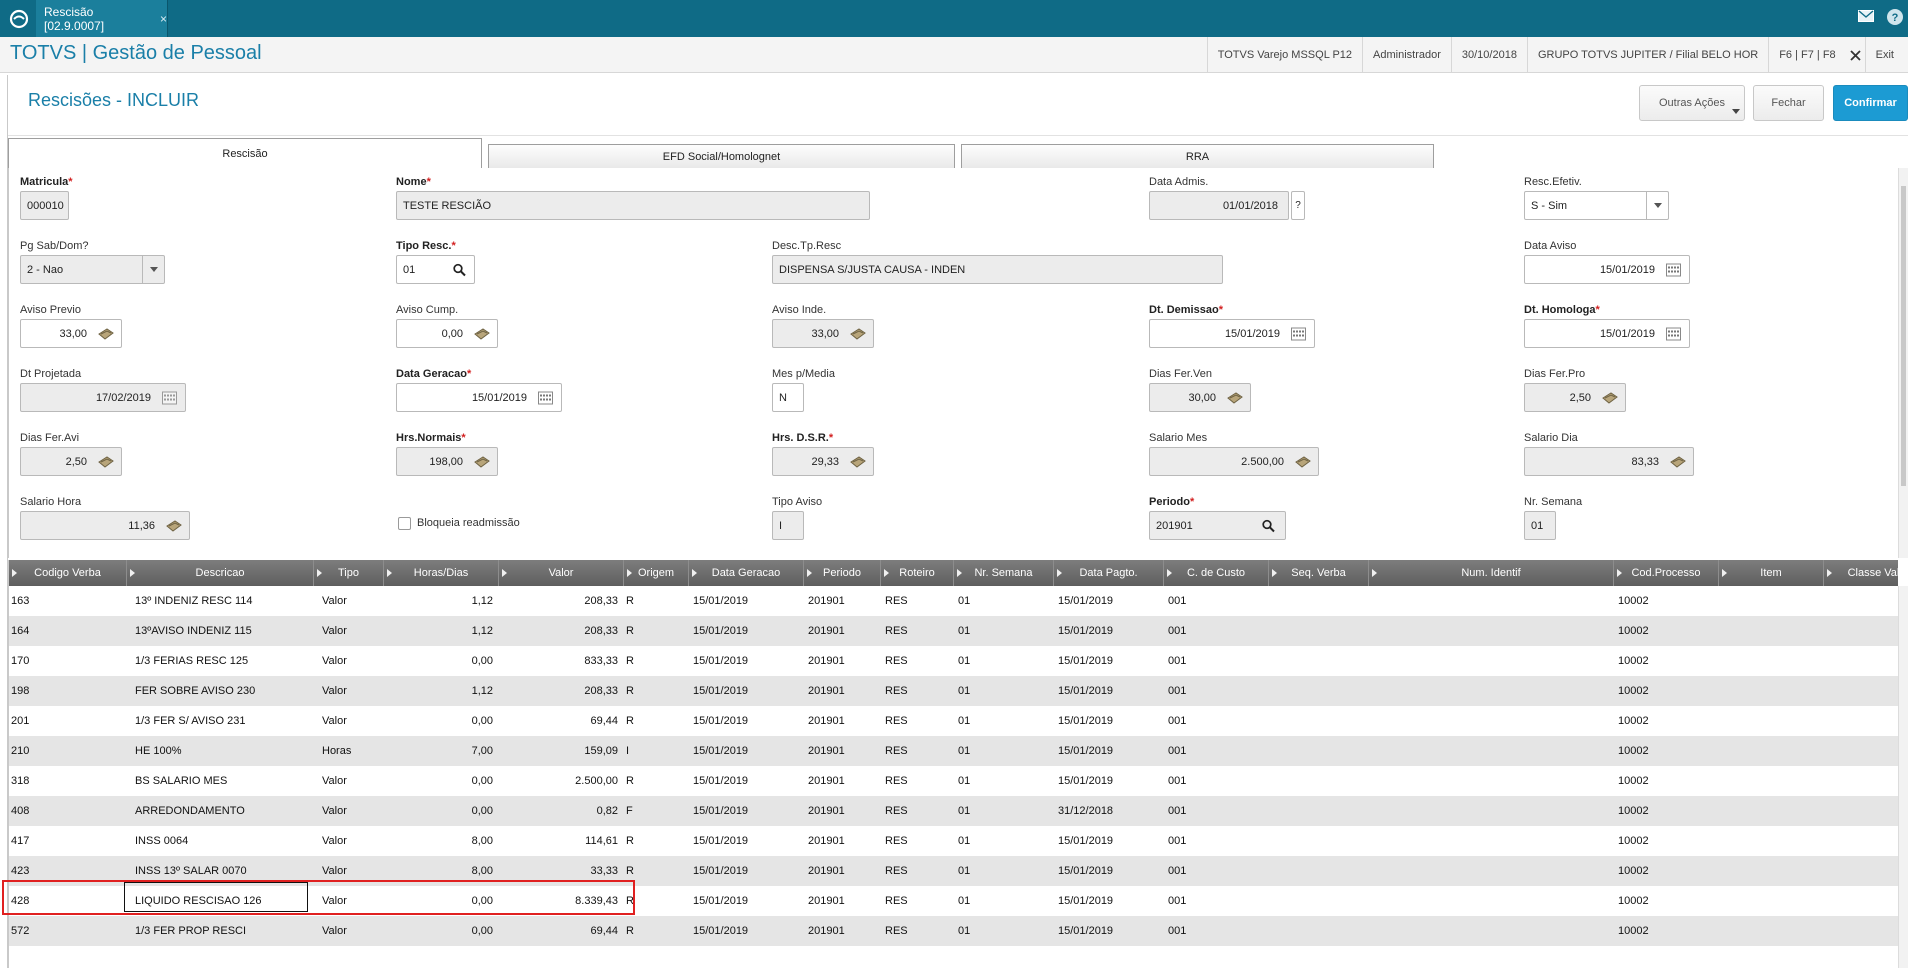  I want to click on desc-tp-resc-input: DISPENSA S/JUSTA CAUSA - INDEN, so click(997, 269).